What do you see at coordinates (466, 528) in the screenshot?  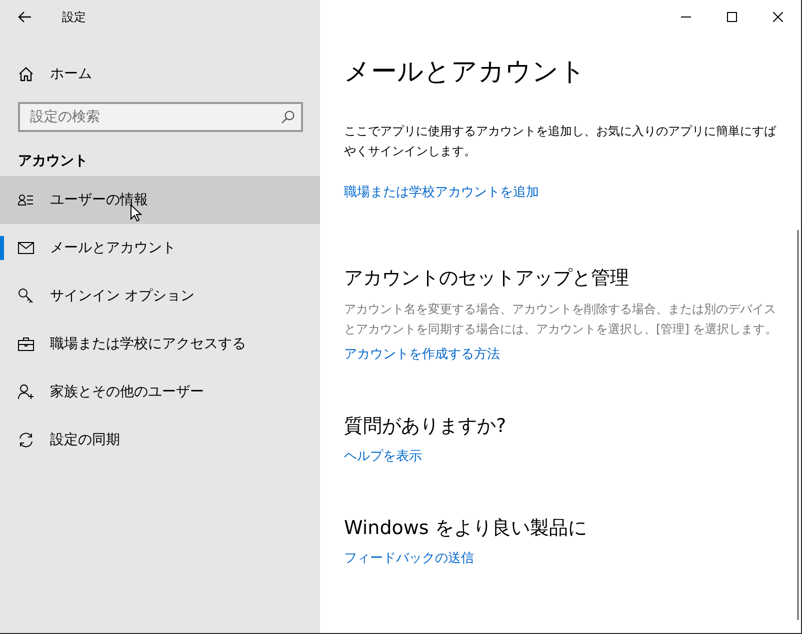 I see `section-heading: Windows をより良い製品に` at bounding box center [466, 528].